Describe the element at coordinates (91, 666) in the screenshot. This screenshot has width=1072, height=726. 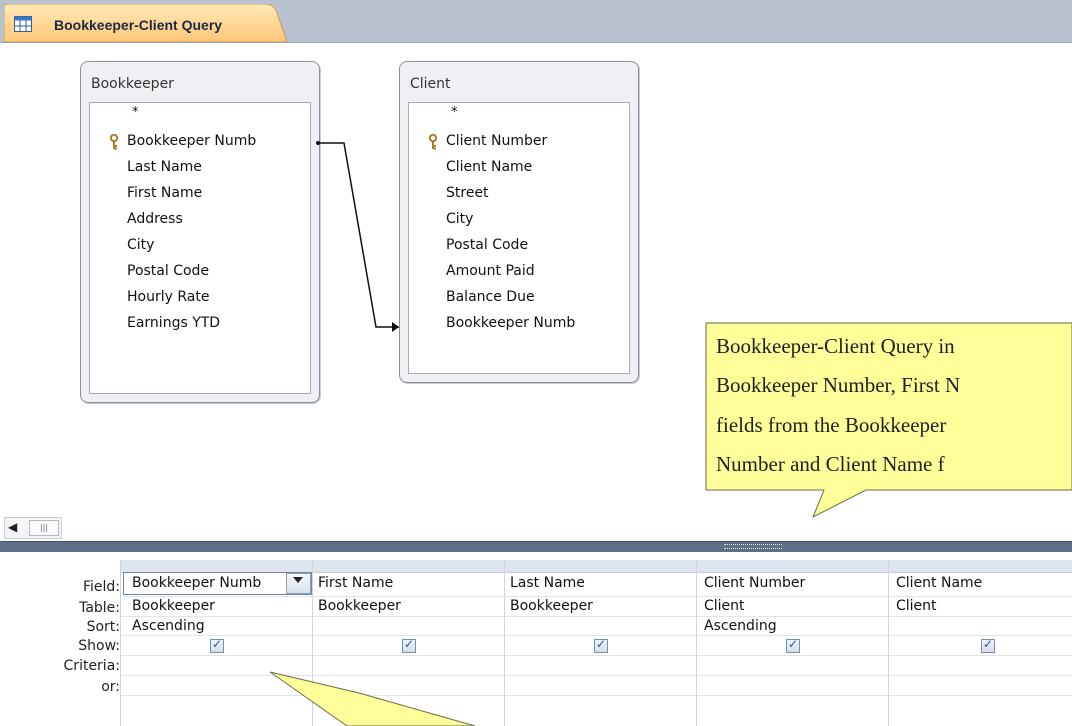
I see `row-label-criteria: Criteria:` at that location.